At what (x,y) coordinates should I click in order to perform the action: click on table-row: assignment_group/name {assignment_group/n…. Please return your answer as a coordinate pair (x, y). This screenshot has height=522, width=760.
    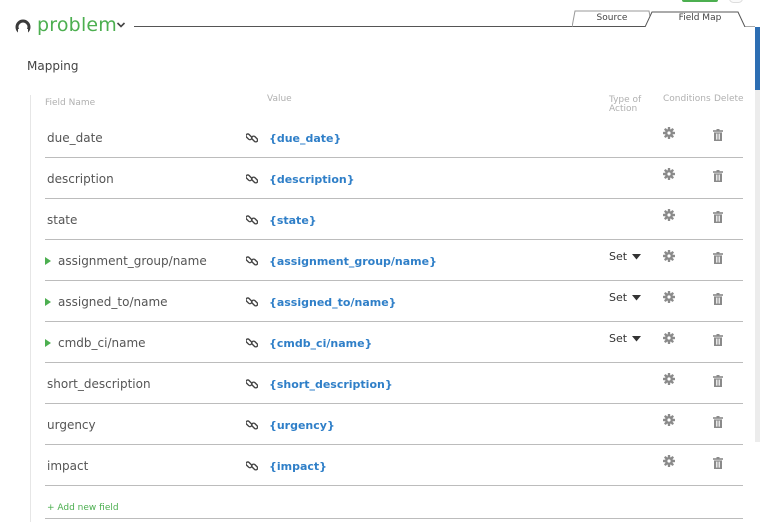
    Looking at the image, I should click on (394, 260).